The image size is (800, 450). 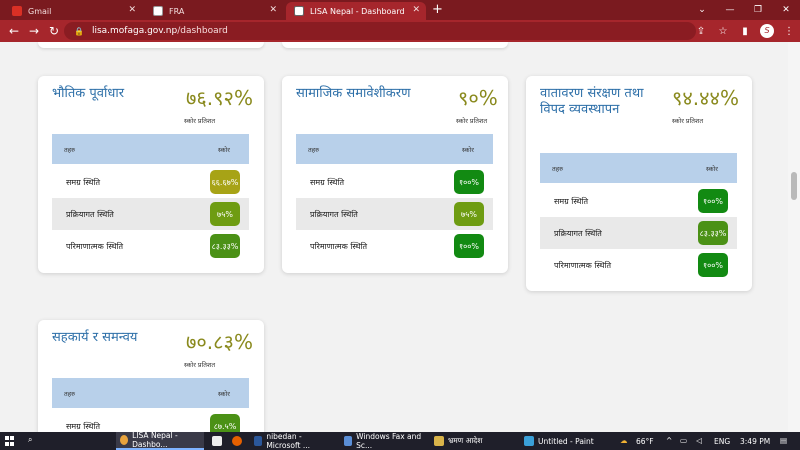 What do you see at coordinates (134, 31) in the screenshot?
I see `url-host: lisa.mofaga.gov.np` at bounding box center [134, 31].